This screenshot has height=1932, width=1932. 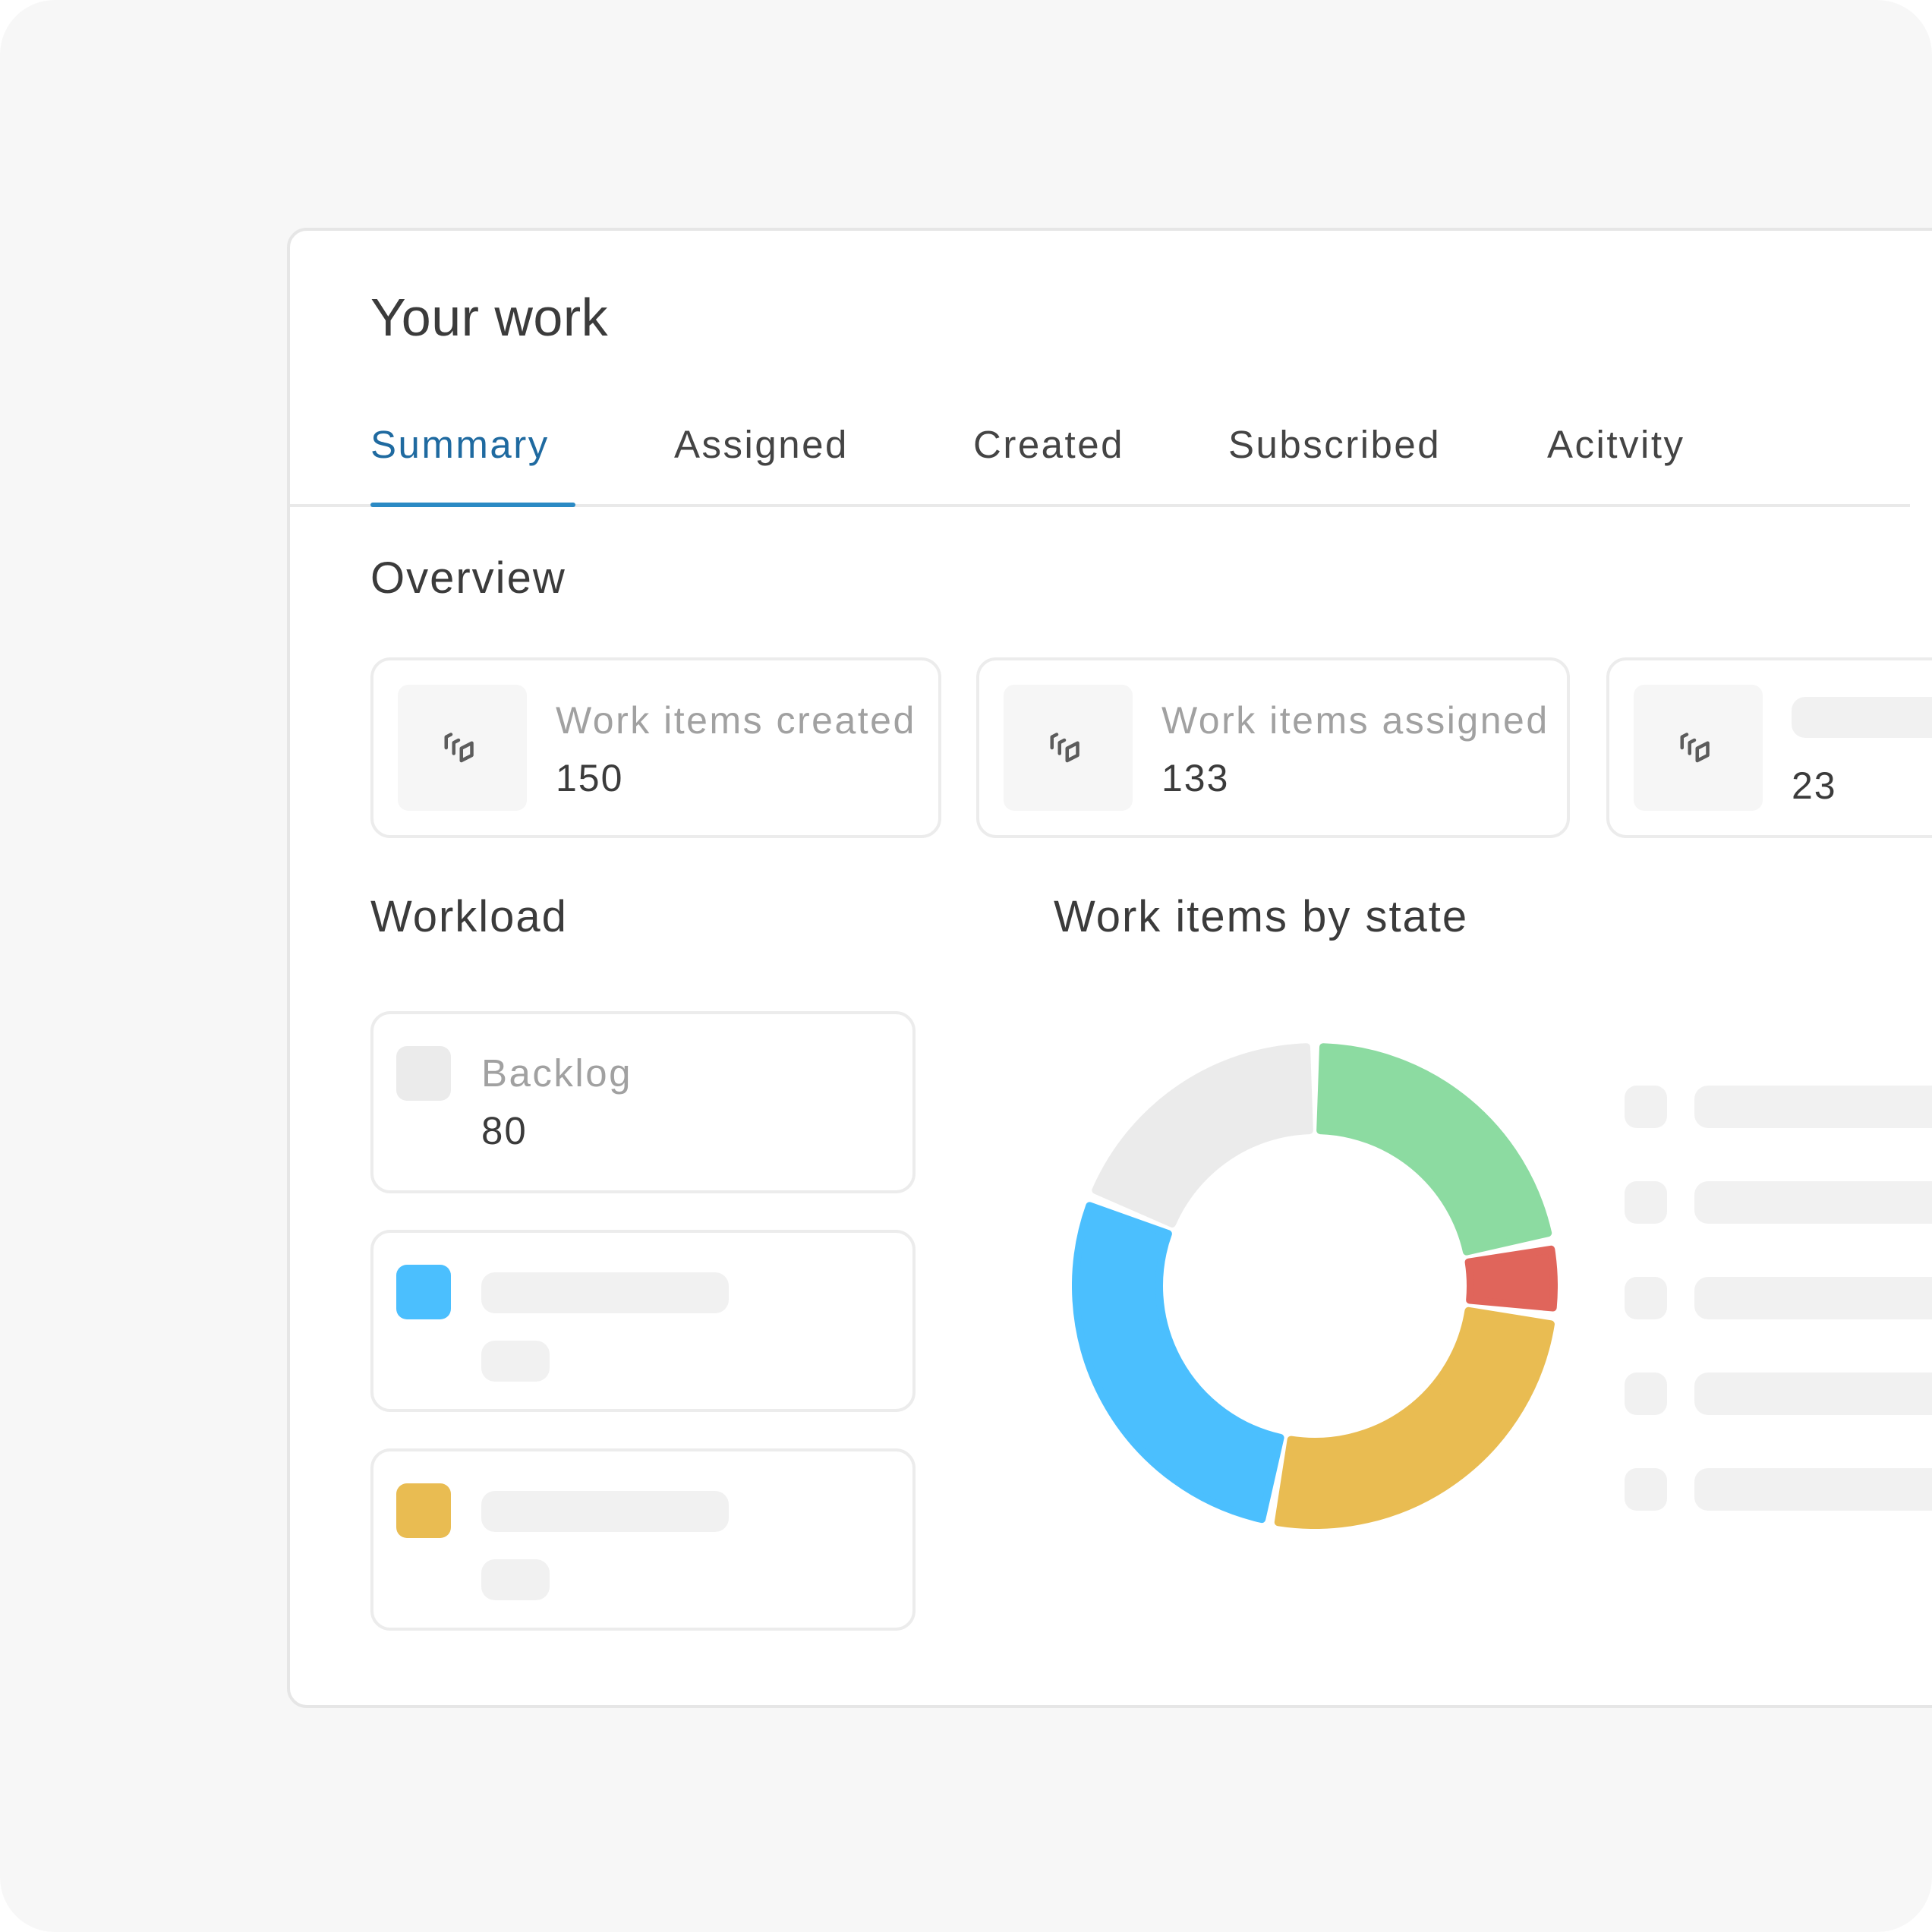 I want to click on workload-card-backlog: Backlog 80, so click(x=643, y=1102).